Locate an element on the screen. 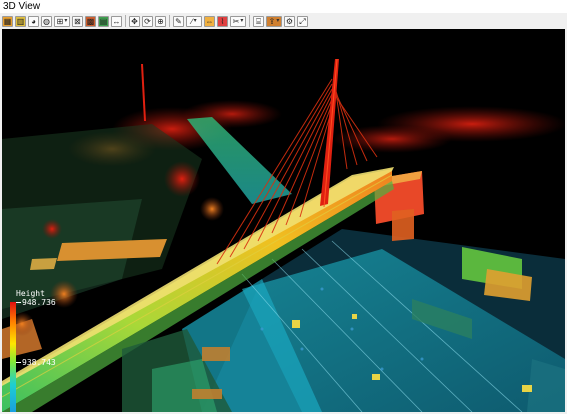 The height and width of the screenshot is (414, 567). clip-icon: ✂ ▾ is located at coordinates (238, 21).